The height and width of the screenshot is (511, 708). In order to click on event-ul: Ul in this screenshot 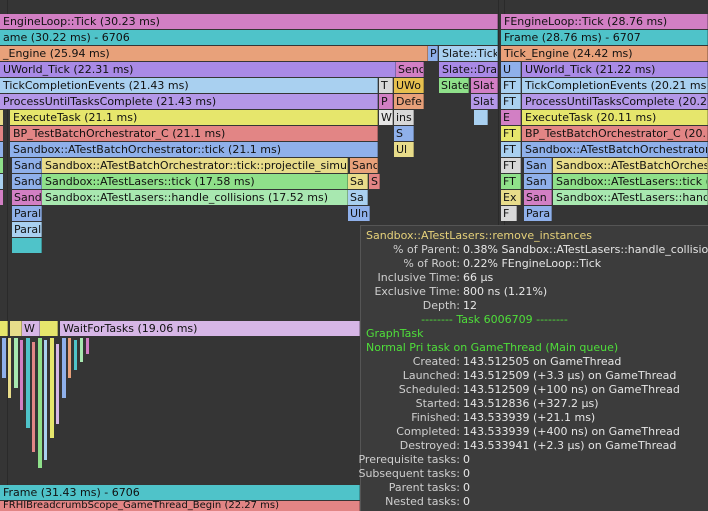, I will do `click(404, 149)`.